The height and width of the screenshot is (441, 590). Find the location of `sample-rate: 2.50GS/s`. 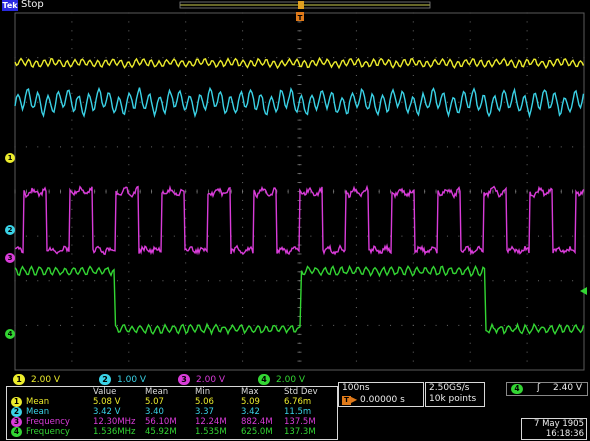

sample-rate: 2.50GS/s is located at coordinates (449, 388).